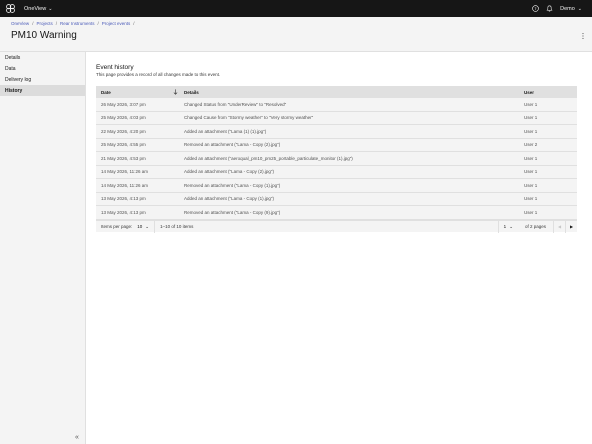 This screenshot has width=592, height=444. I want to click on sidebar-item-history: History, so click(42, 90).